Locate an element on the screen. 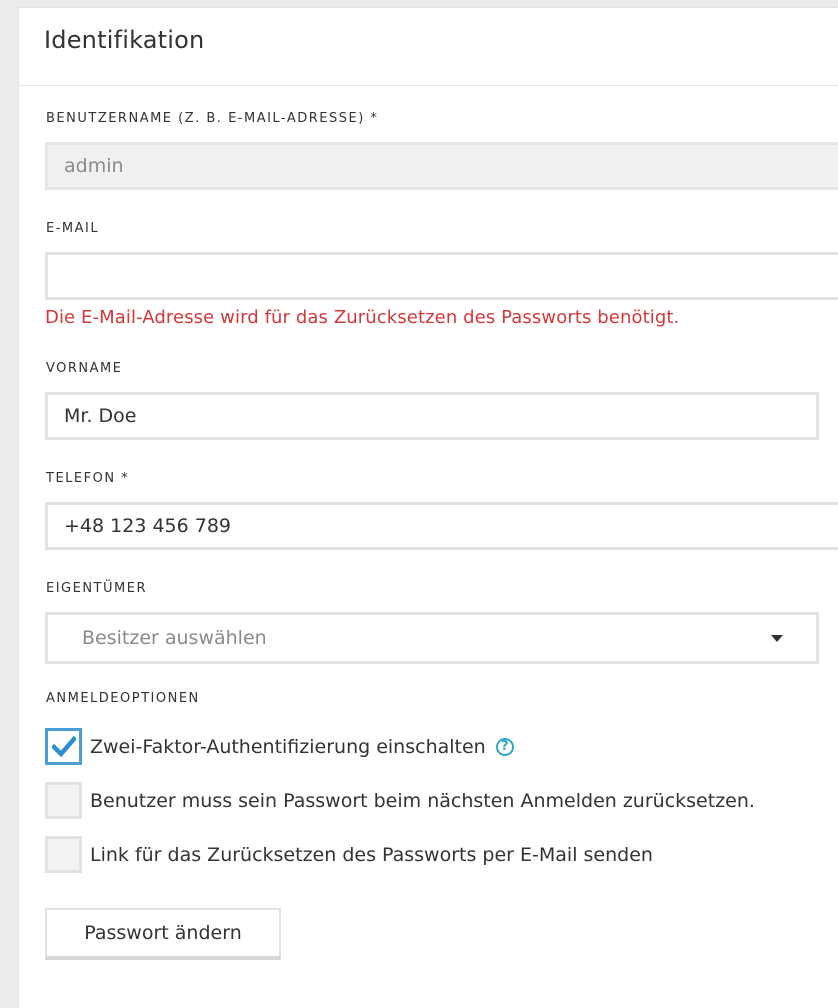 The image size is (838, 1008). login-options-label: ANMELDEOPTIONEN is located at coordinates (123, 698).